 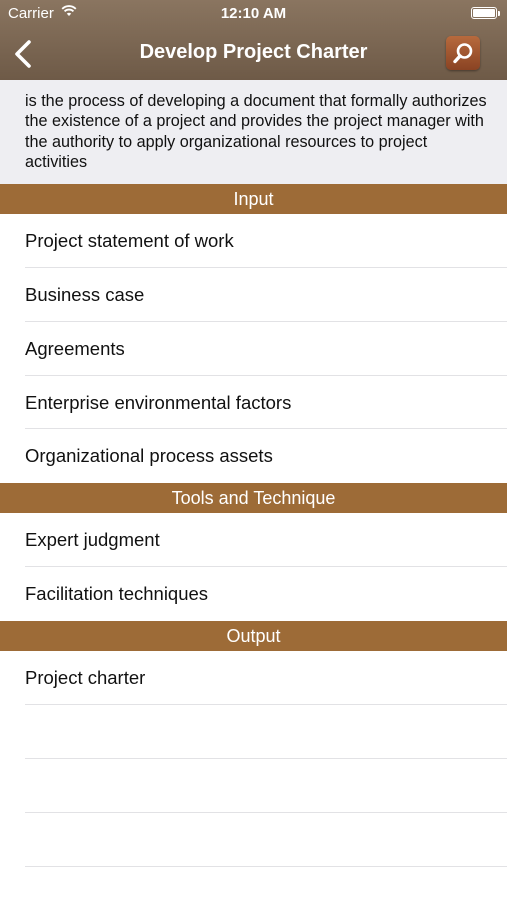 I want to click on back-button, so click(x=24, y=54).